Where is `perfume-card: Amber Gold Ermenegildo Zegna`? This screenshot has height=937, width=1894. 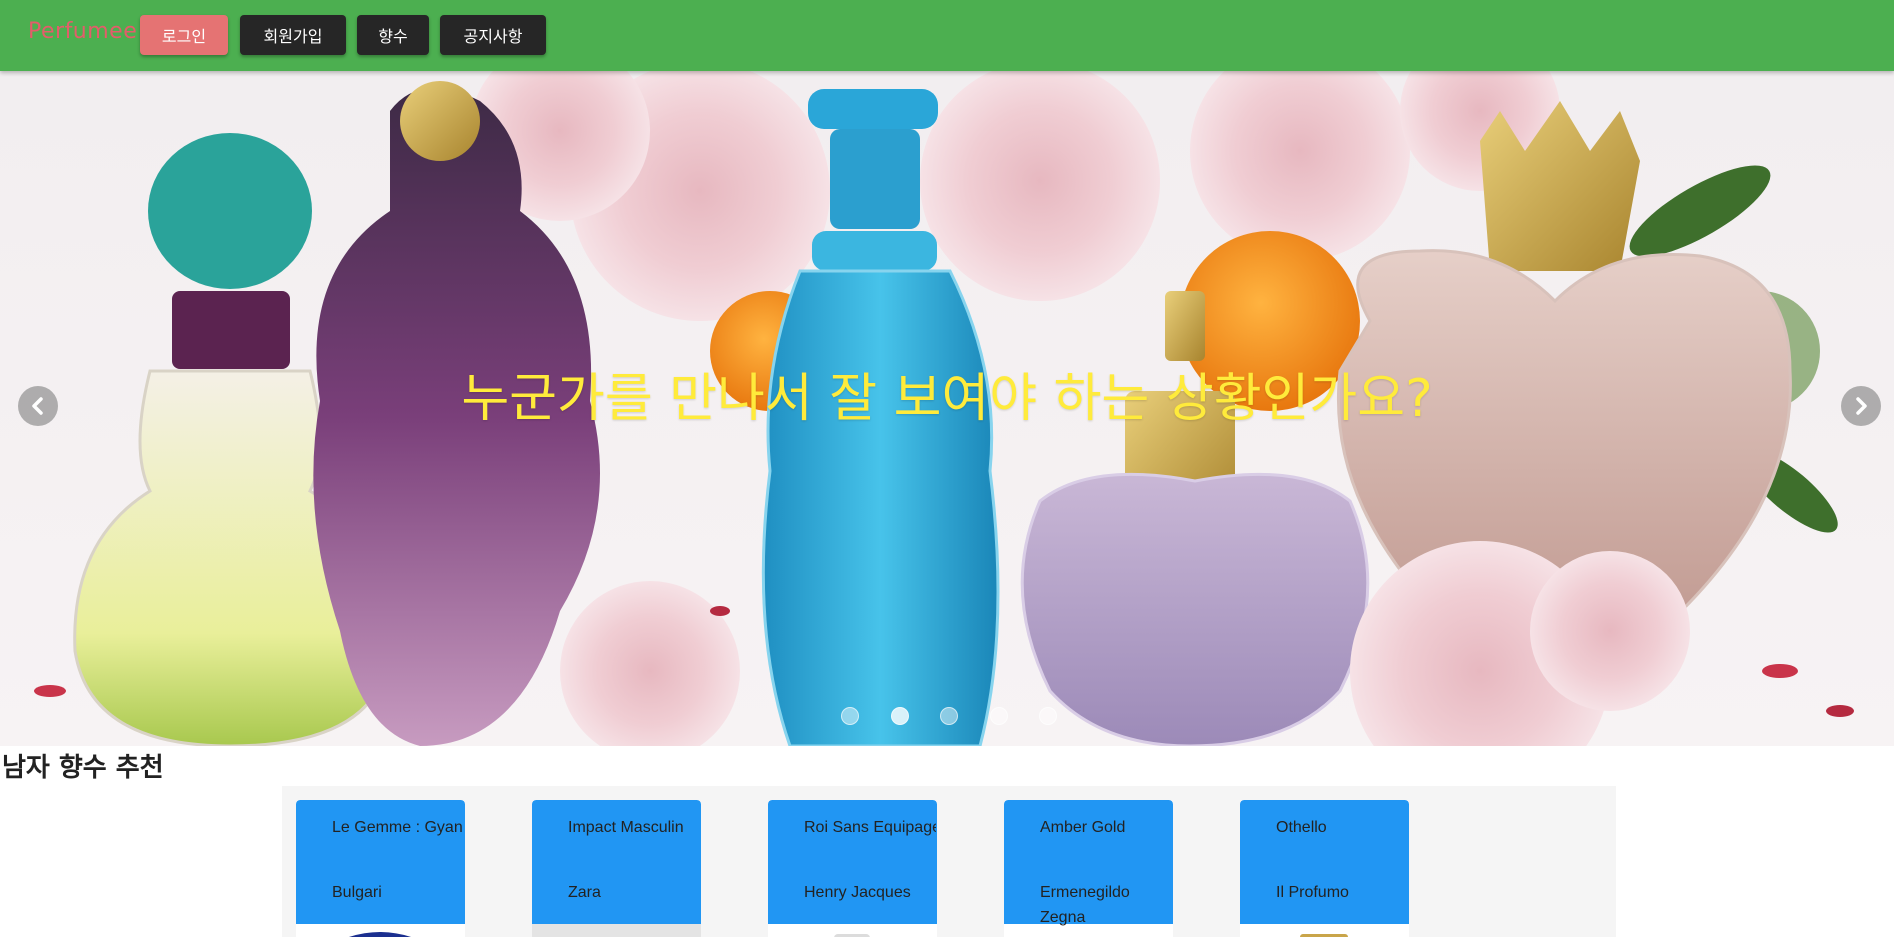
perfume-card: Amber Gold Ermenegildo Zegna is located at coordinates (1088, 868).